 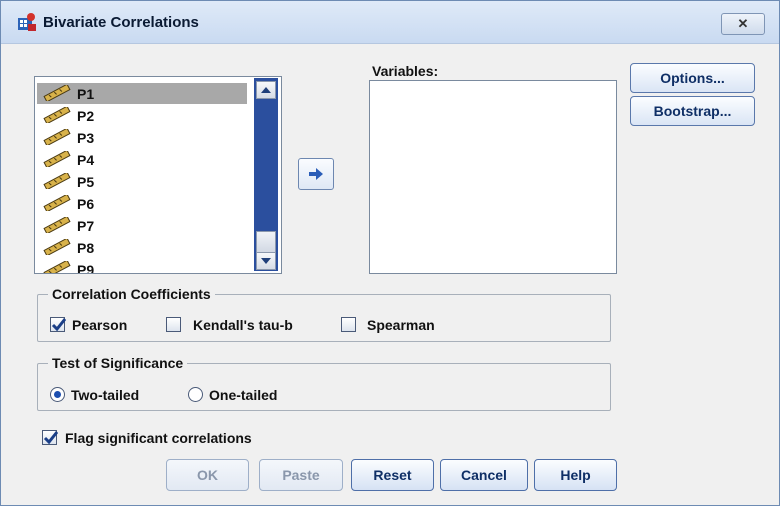 What do you see at coordinates (105, 395) in the screenshot?
I see `two-tailed-label: Two-tailed` at bounding box center [105, 395].